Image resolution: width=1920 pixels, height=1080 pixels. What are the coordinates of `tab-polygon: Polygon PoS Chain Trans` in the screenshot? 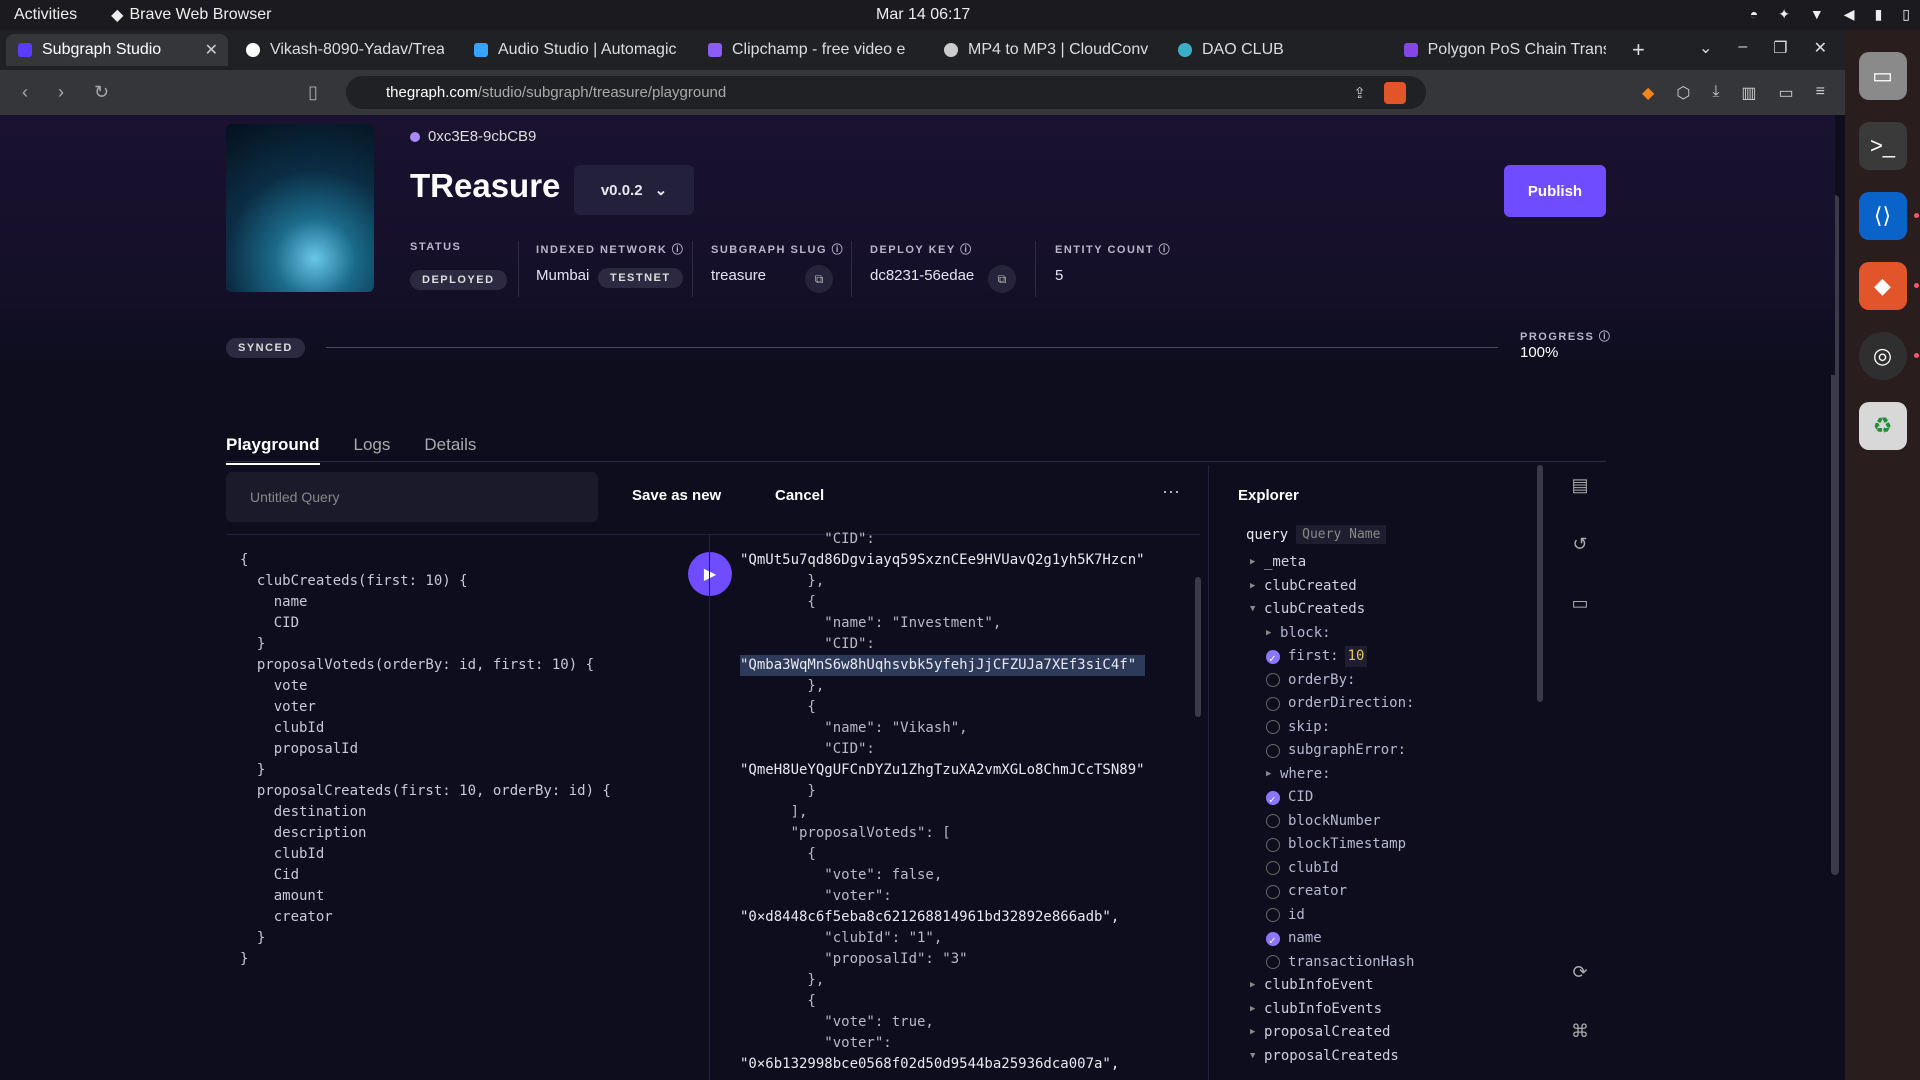 It's located at (1505, 50).